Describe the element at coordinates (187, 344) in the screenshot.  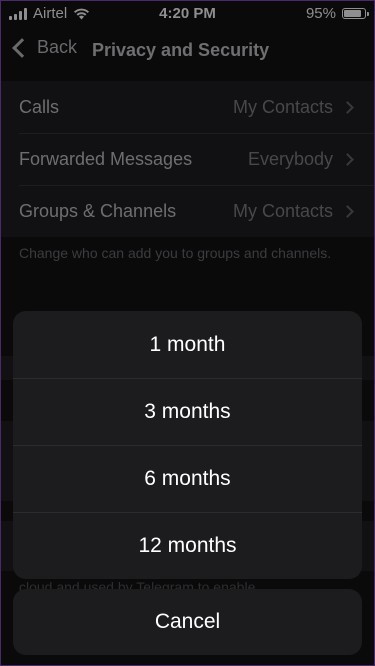
I see `option-1-month: 1 month` at that location.